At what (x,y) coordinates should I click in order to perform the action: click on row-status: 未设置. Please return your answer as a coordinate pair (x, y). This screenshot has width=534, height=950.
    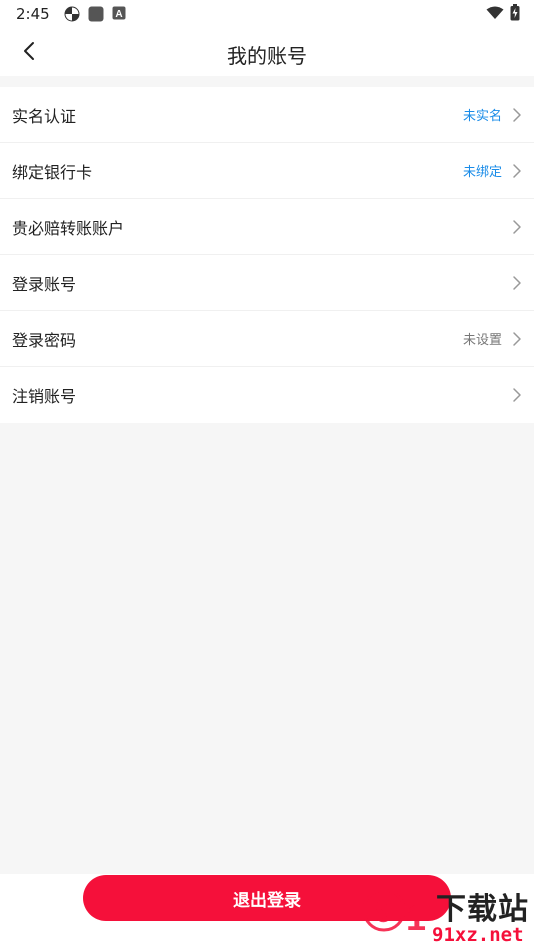
    Looking at the image, I should click on (482, 340).